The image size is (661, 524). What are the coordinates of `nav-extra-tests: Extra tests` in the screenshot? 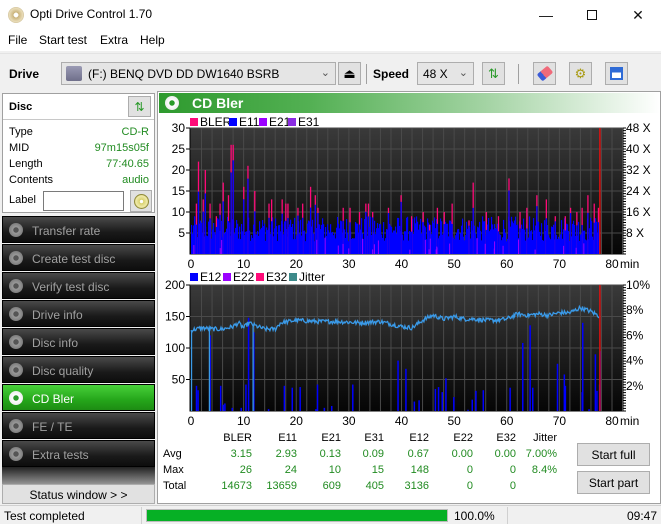 It's located at (78, 453).